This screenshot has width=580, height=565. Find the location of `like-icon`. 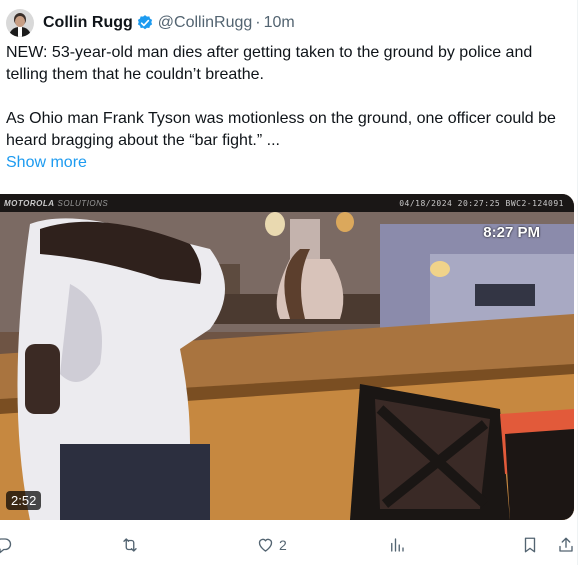

like-icon is located at coordinates (265, 545).